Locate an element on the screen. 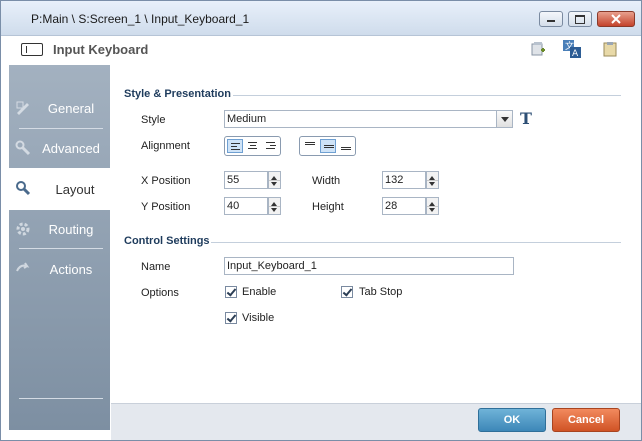 The height and width of the screenshot is (441, 642). height-input: 28 is located at coordinates (404, 206).